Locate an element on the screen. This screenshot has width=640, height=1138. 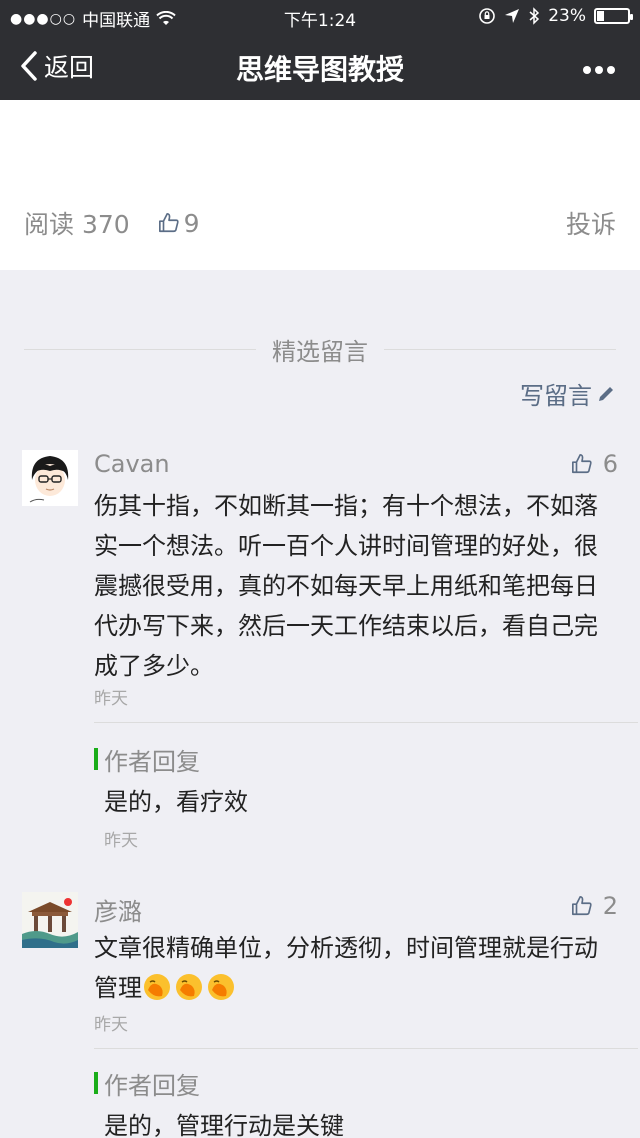
page-title: 思维导图教授 is located at coordinates (319, 69).